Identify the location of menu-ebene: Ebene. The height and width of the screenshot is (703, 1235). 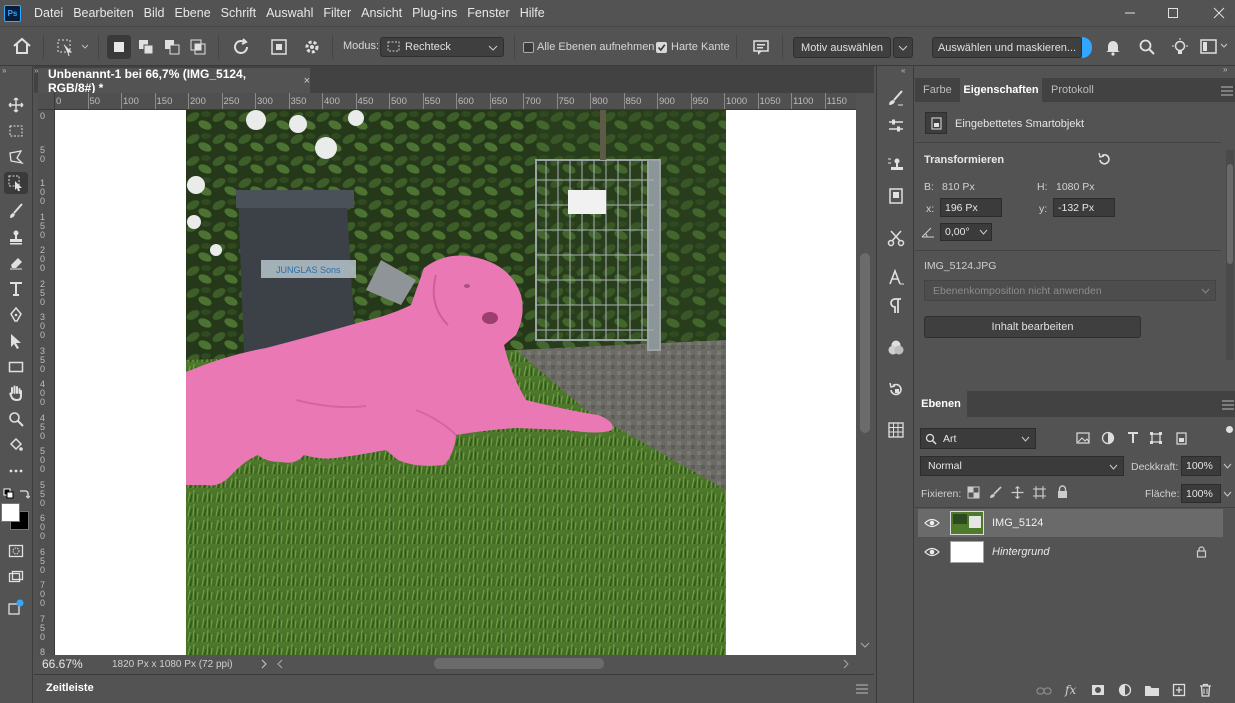
(193, 13).